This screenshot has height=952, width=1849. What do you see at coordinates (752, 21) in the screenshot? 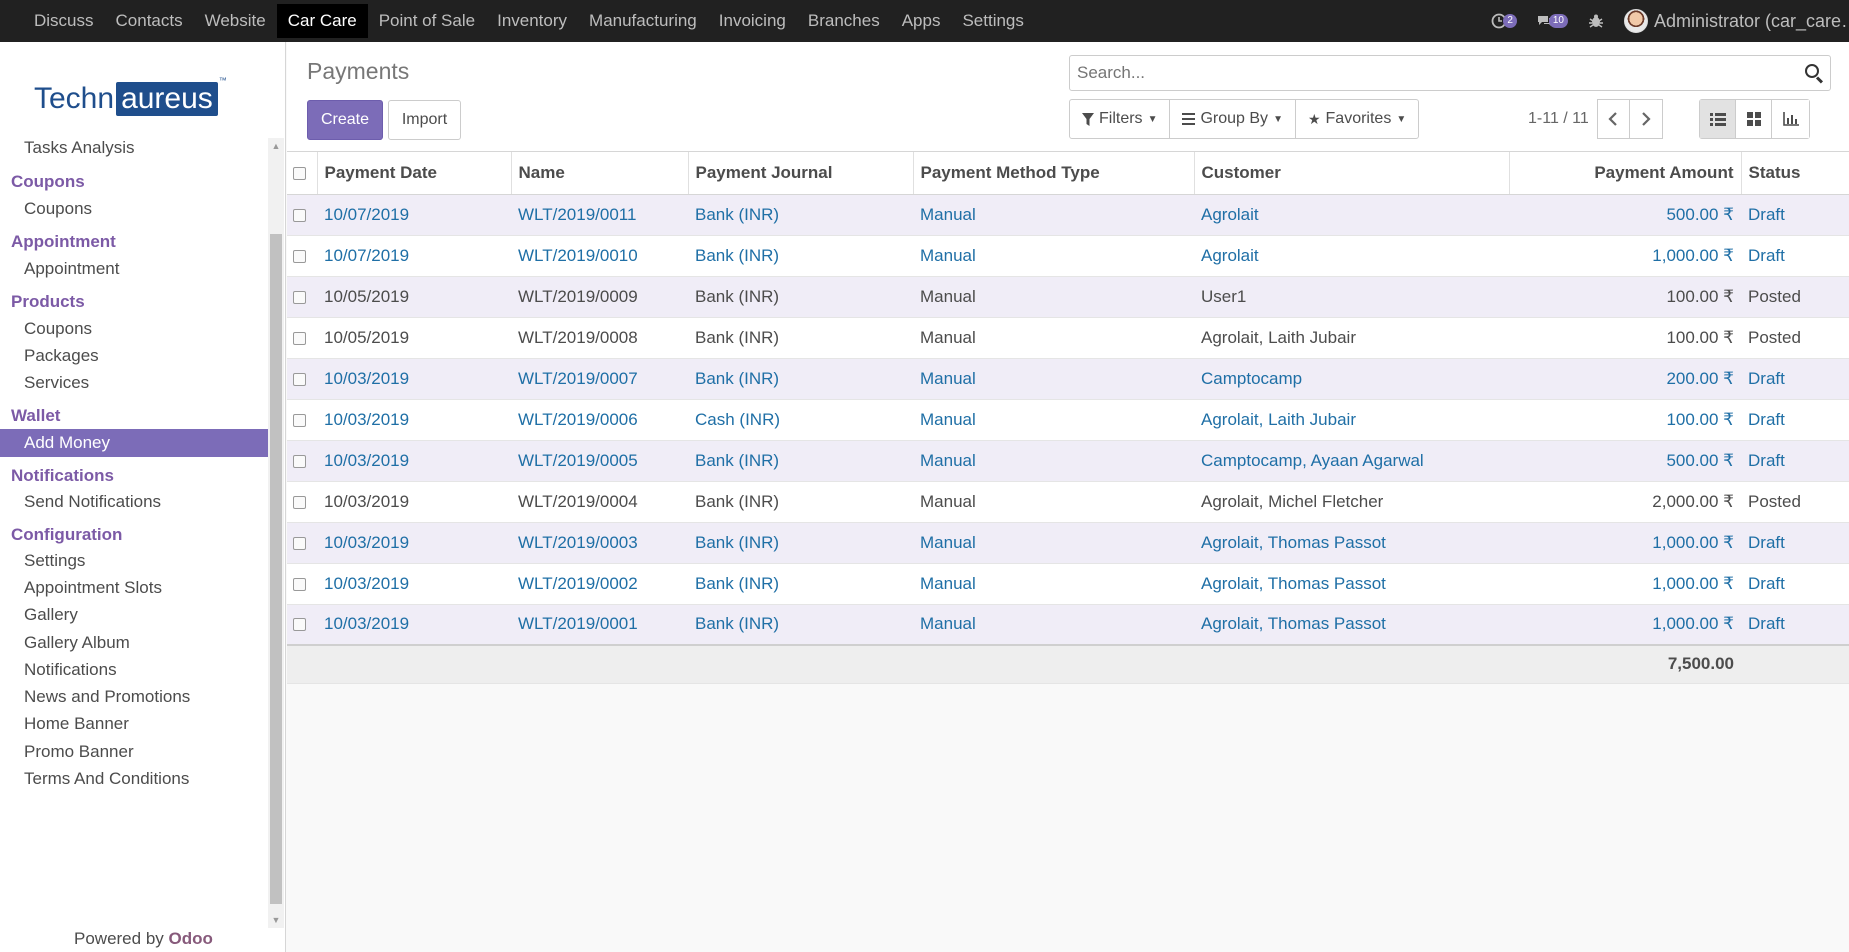
I see `nav-item-invoicing: Invoicing` at bounding box center [752, 21].